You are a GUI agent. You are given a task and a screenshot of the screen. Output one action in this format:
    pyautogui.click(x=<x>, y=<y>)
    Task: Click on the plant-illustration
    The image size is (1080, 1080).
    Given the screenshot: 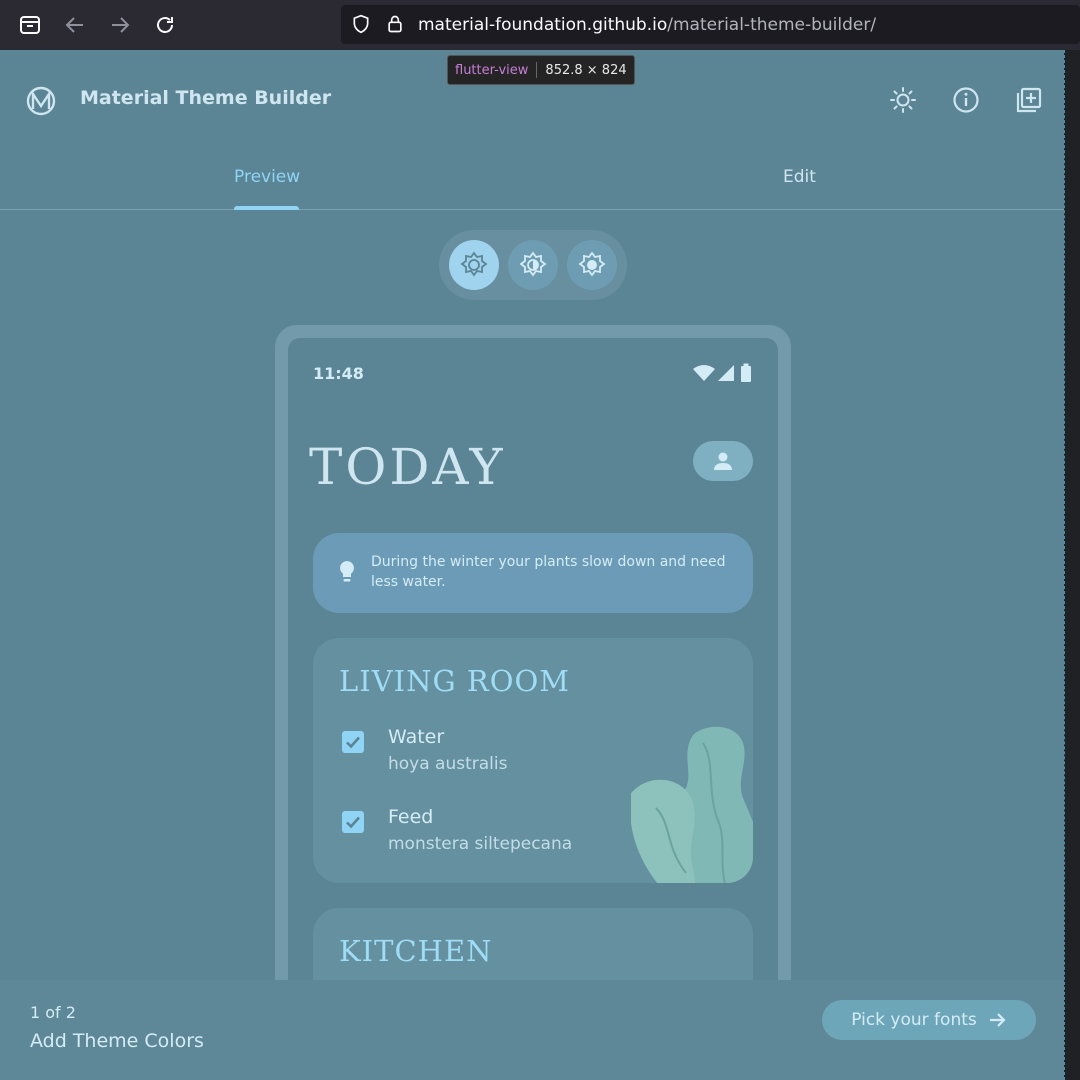 What is the action you would take?
    pyautogui.click(x=692, y=804)
    